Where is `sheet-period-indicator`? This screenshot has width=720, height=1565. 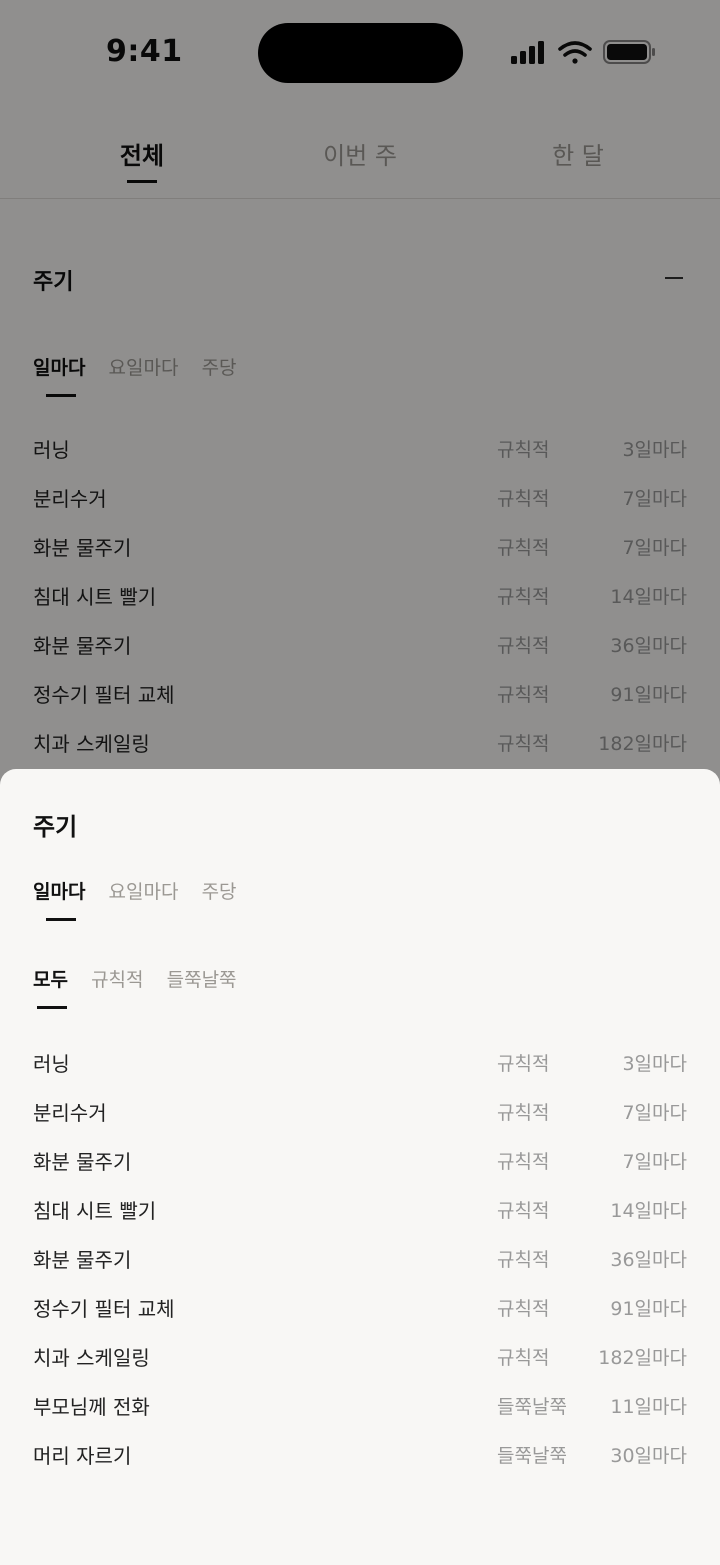 sheet-period-indicator is located at coordinates (61, 919).